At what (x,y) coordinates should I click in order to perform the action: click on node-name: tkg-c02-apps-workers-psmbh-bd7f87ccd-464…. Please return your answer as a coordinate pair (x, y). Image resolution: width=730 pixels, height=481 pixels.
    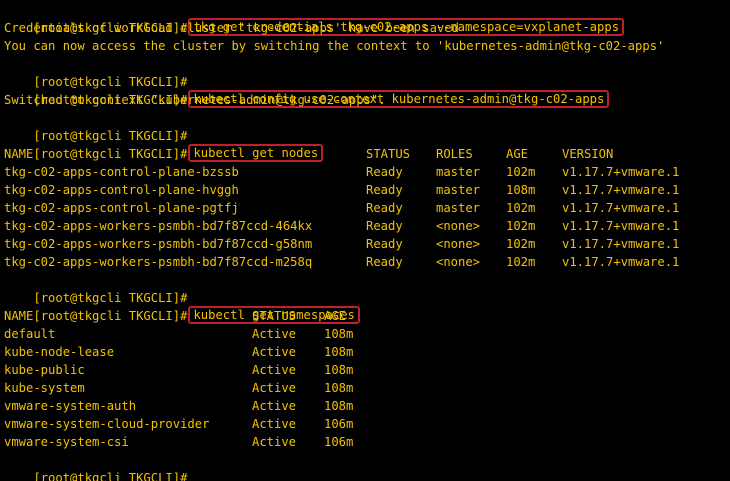
    Looking at the image, I should click on (158, 226).